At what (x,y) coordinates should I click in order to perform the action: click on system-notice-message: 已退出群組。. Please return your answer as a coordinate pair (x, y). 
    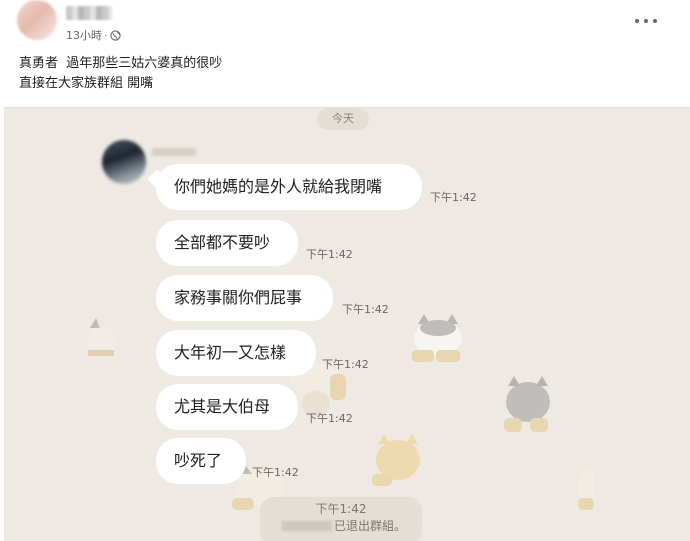
    Looking at the image, I should click on (344, 525).